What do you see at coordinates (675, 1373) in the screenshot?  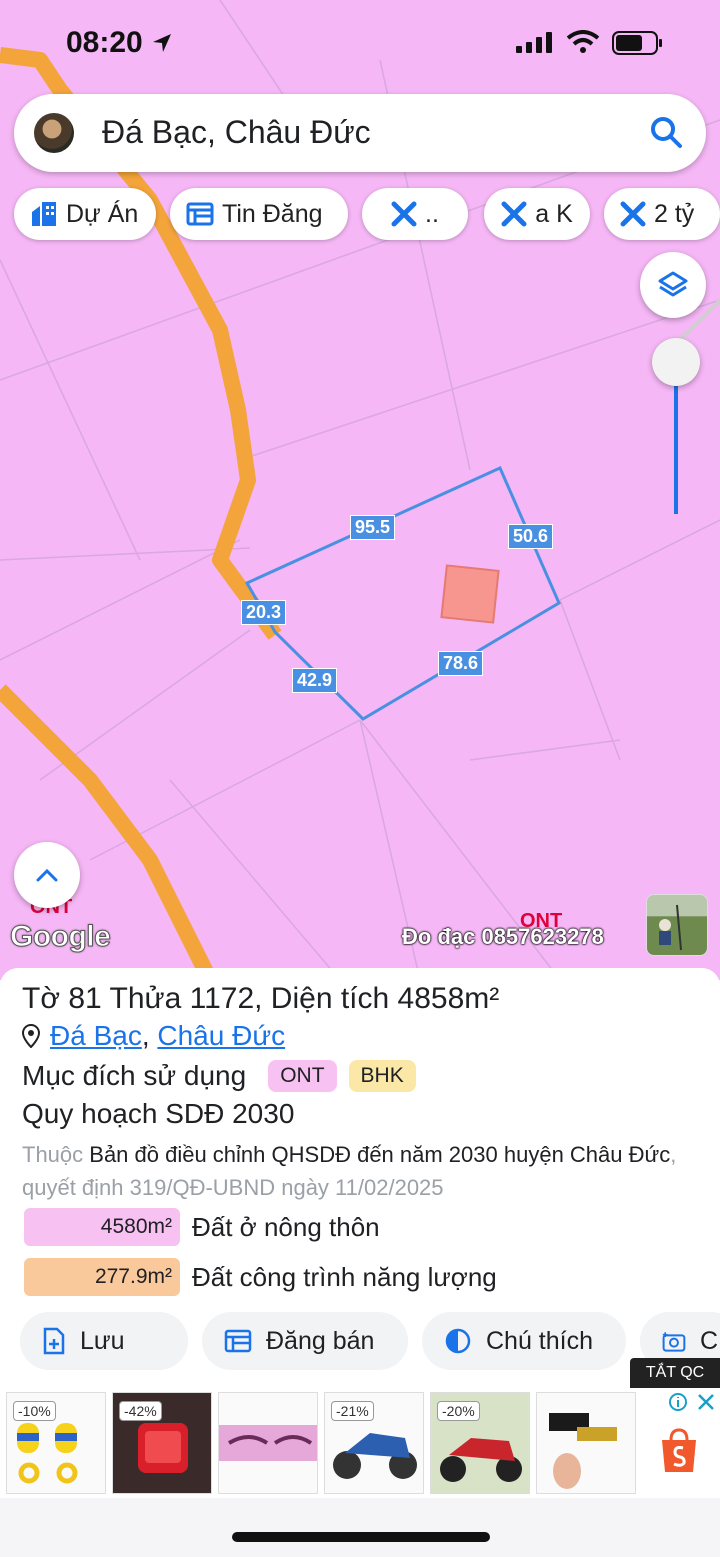 I see `close-ads-button: TẮT QC` at bounding box center [675, 1373].